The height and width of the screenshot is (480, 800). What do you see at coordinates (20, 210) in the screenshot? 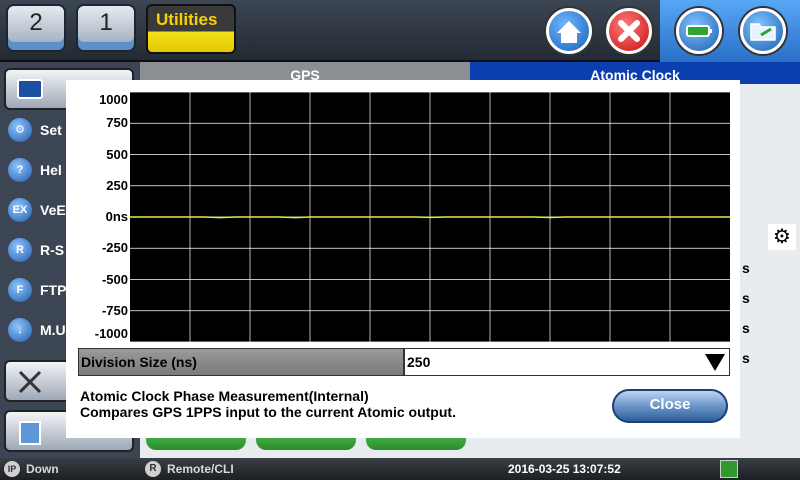
I see `ex-icon: EX` at bounding box center [20, 210].